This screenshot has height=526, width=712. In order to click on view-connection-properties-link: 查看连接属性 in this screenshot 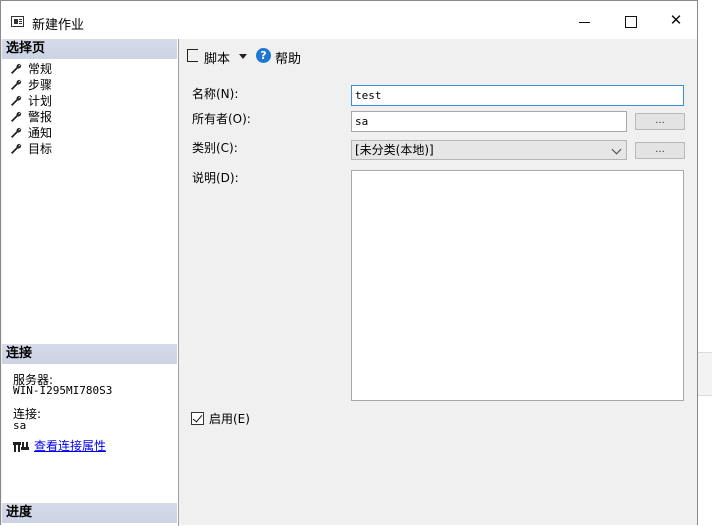, I will do `click(70, 445)`.